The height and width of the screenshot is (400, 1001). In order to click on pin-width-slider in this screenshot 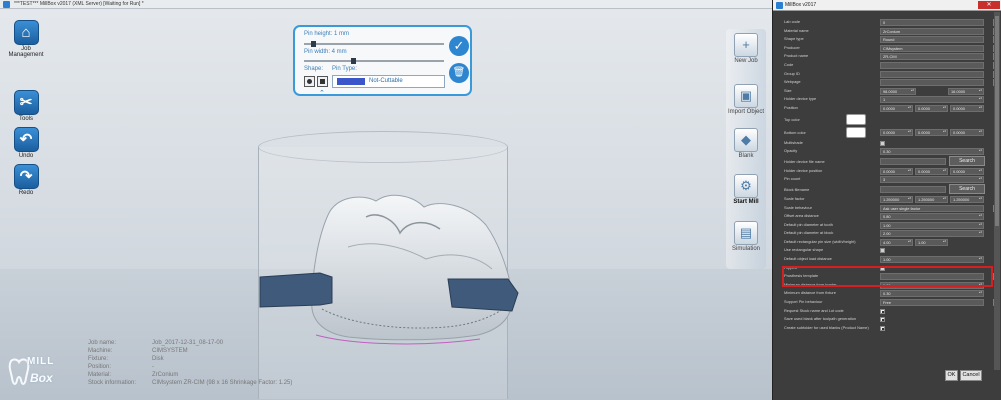, I will do `click(374, 61)`.